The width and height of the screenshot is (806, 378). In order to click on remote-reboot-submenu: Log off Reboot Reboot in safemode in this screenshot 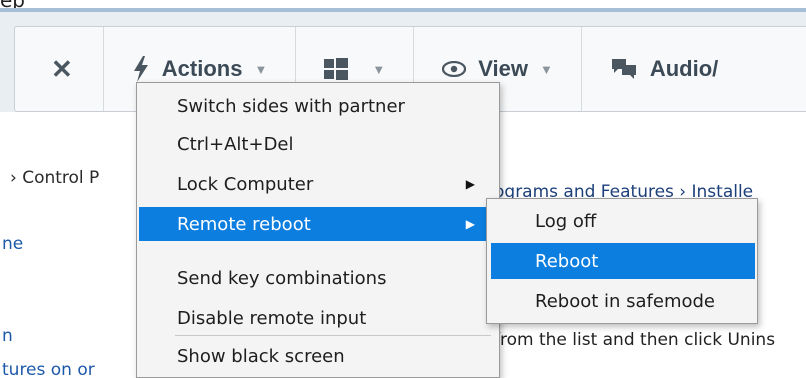, I will do `click(622, 261)`.